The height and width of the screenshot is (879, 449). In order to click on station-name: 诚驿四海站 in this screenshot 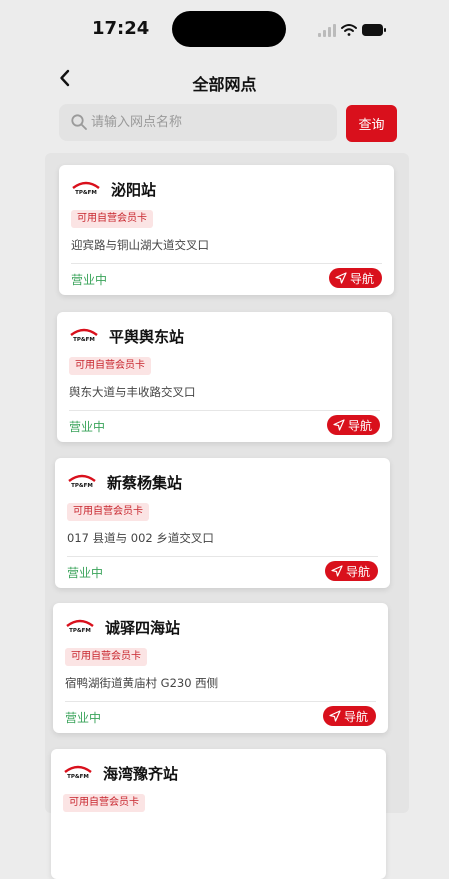, I will do `click(143, 628)`.